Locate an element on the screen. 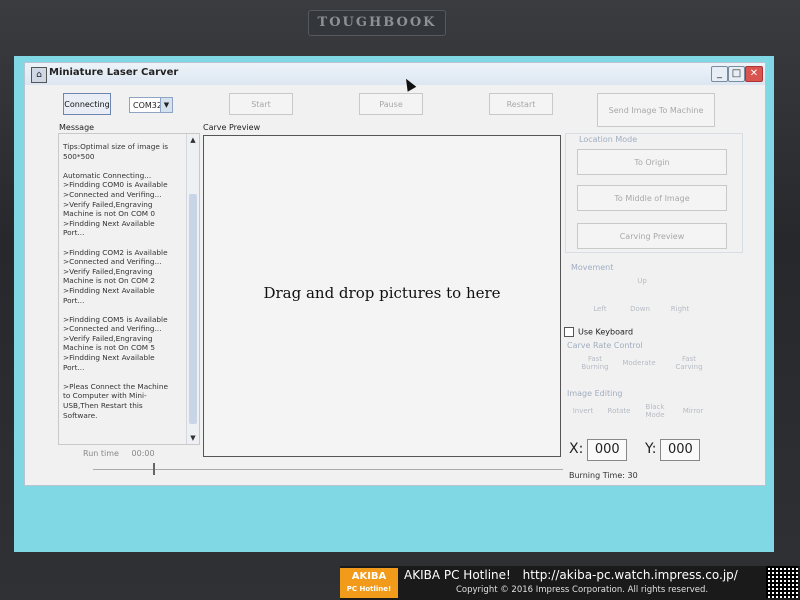 The height and width of the screenshot is (600, 800). run-time-label: Run time is located at coordinates (101, 453).